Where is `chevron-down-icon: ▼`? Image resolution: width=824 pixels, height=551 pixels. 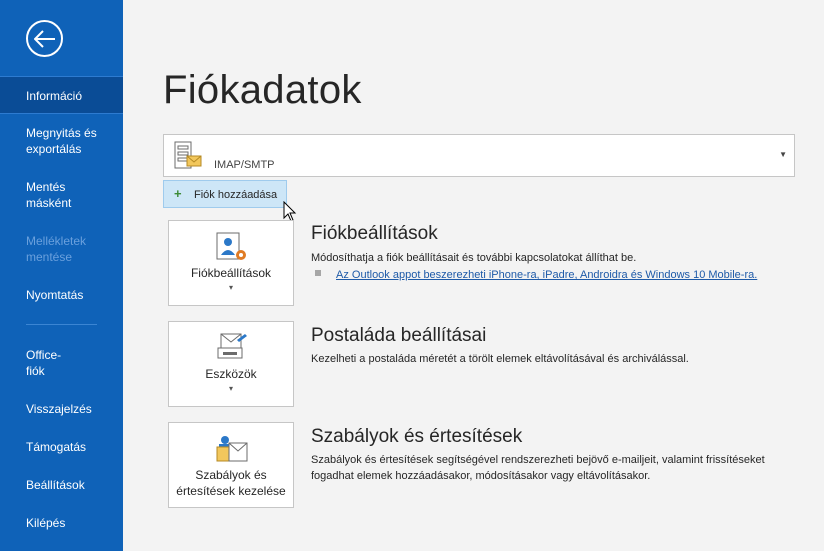
chevron-down-icon: ▼ is located at coordinates (783, 154).